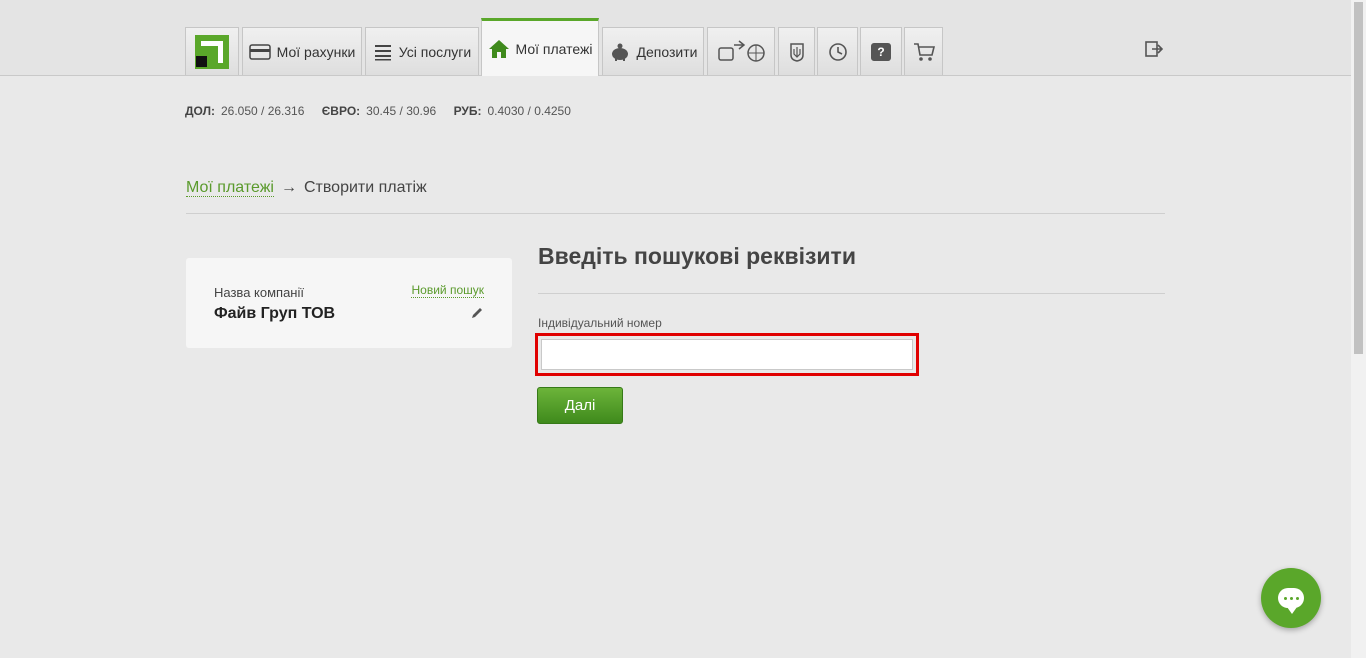  Describe the element at coordinates (851, 293) in the screenshot. I see `form-divider` at that location.